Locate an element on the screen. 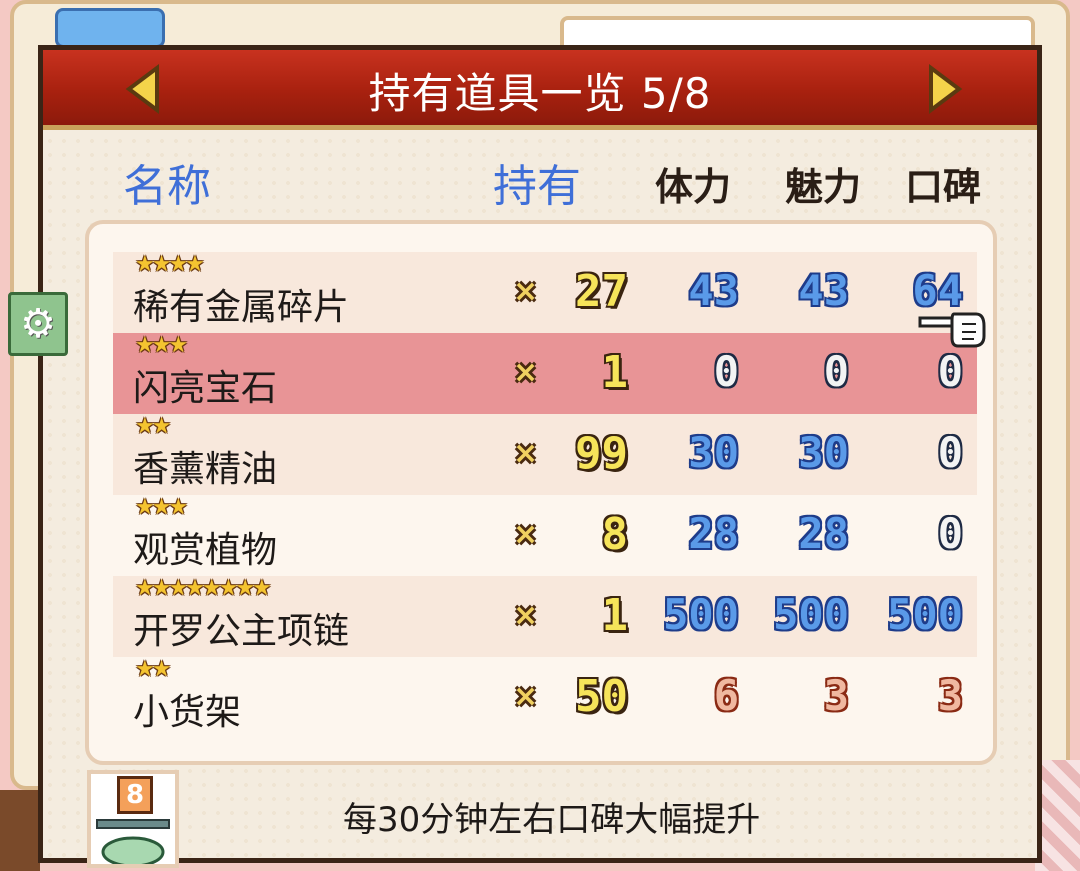  title-bar: 持有道具一览 5/8 is located at coordinates (540, 90).